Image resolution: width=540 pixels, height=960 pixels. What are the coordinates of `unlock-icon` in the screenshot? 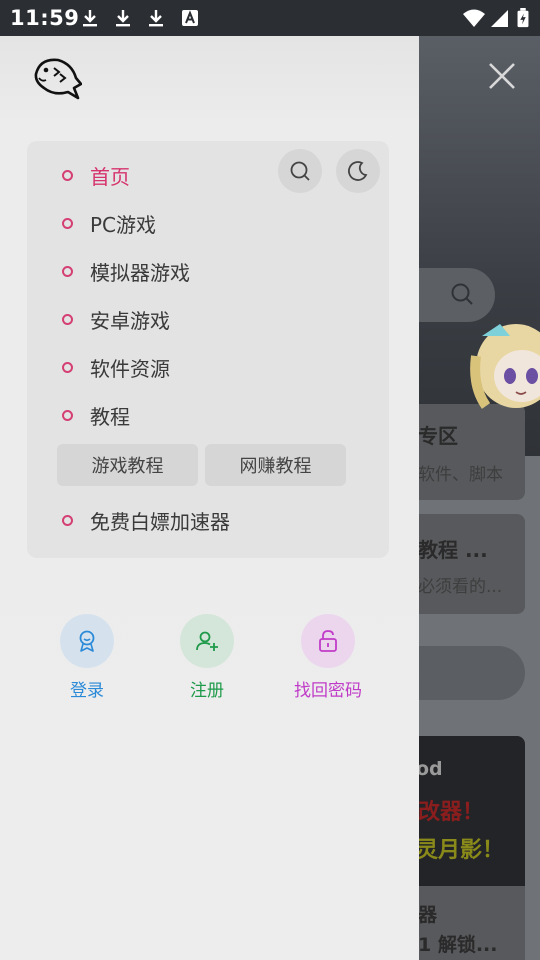 It's located at (328, 641).